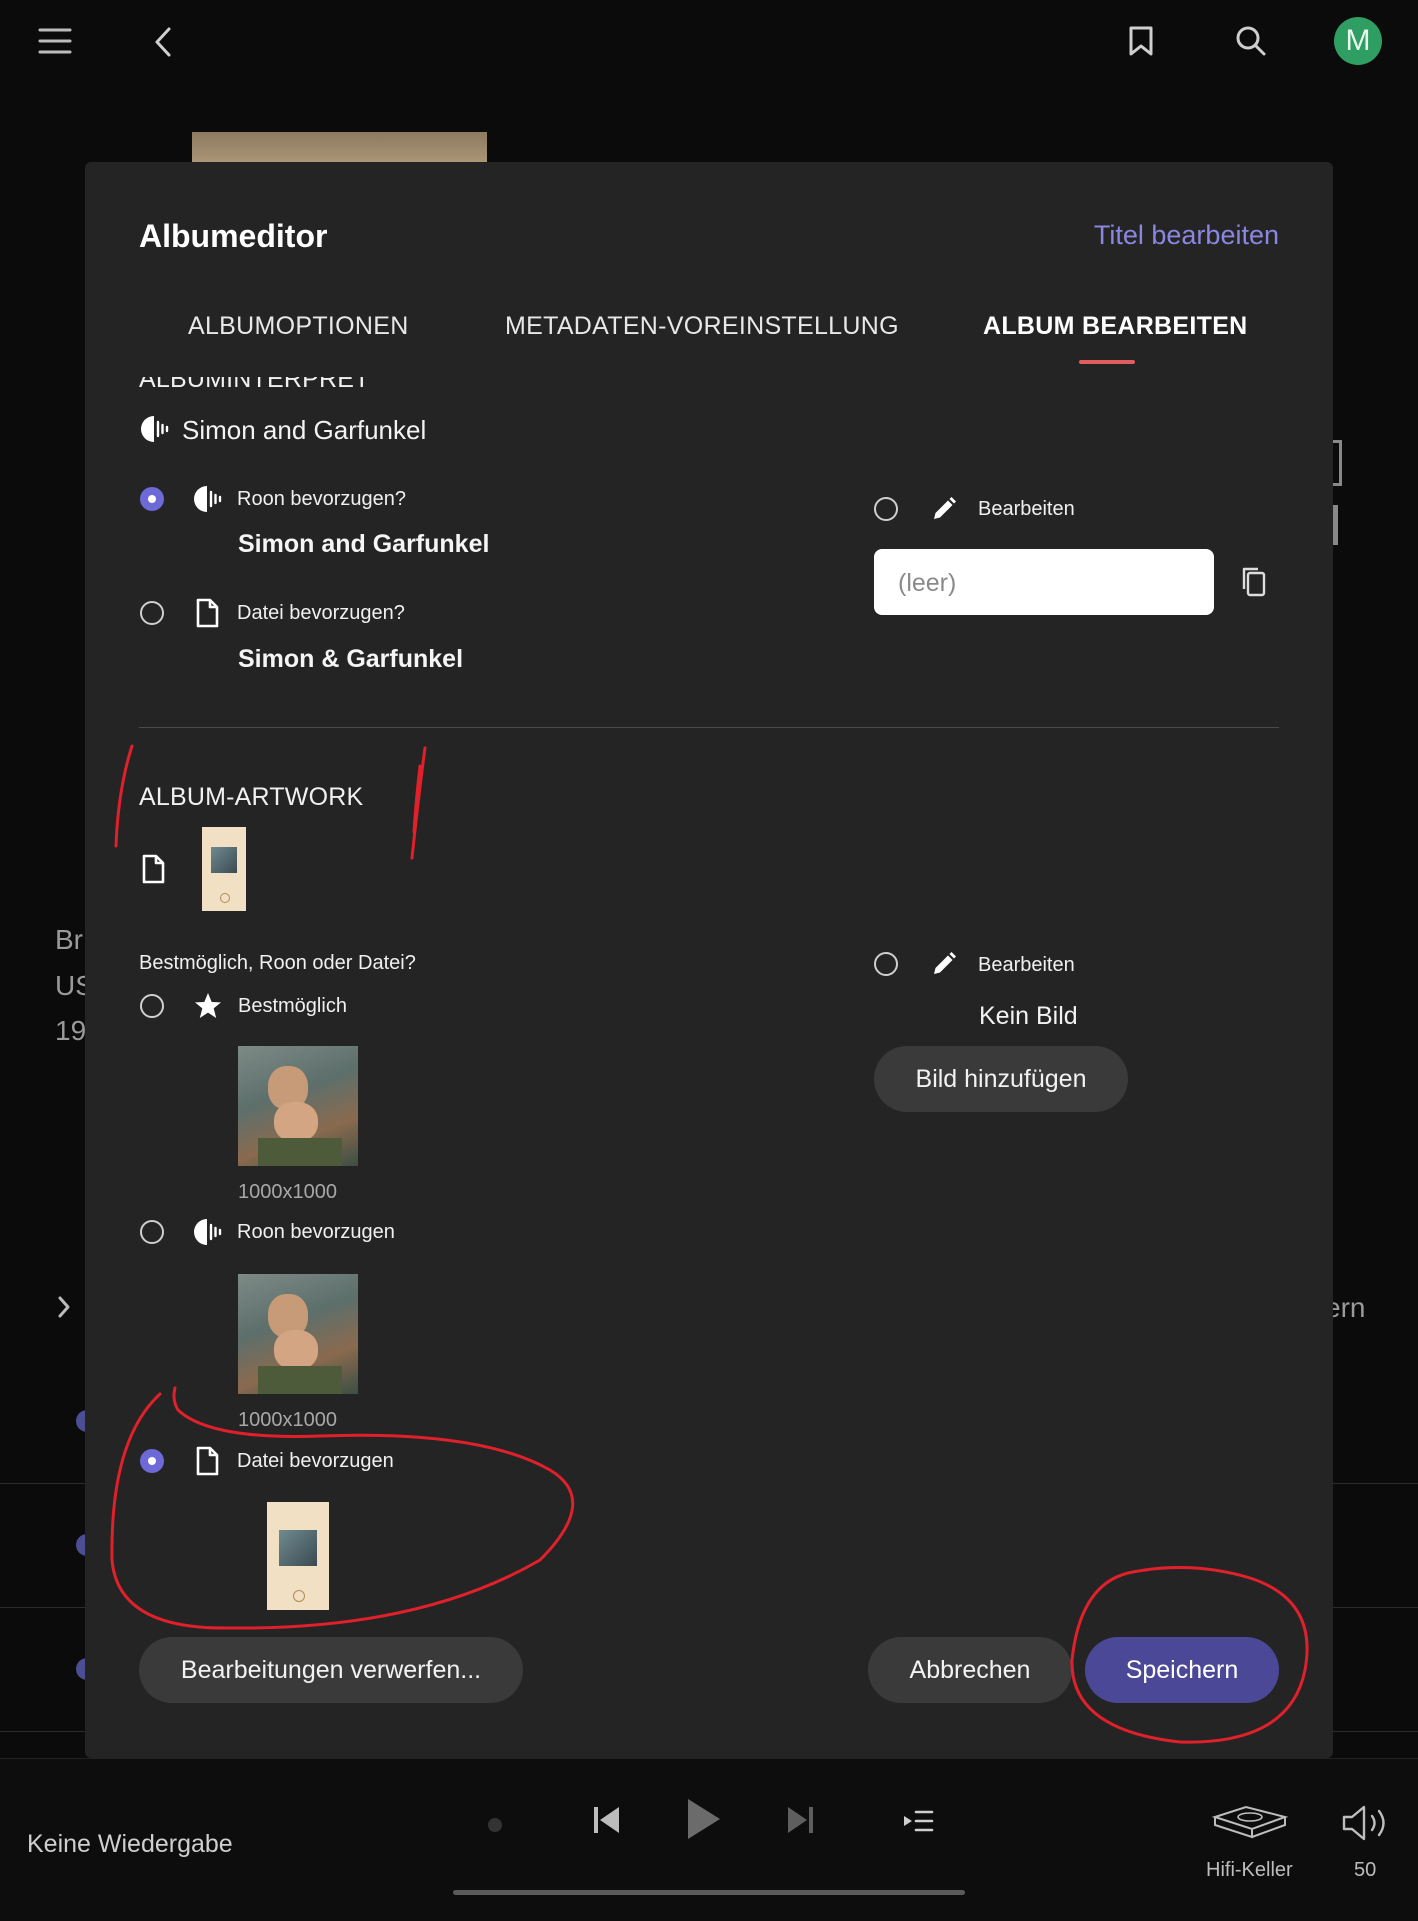 This screenshot has width=1418, height=1921. Describe the element at coordinates (152, 499) in the screenshot. I see `radio-artist-prefer-roon` at that location.